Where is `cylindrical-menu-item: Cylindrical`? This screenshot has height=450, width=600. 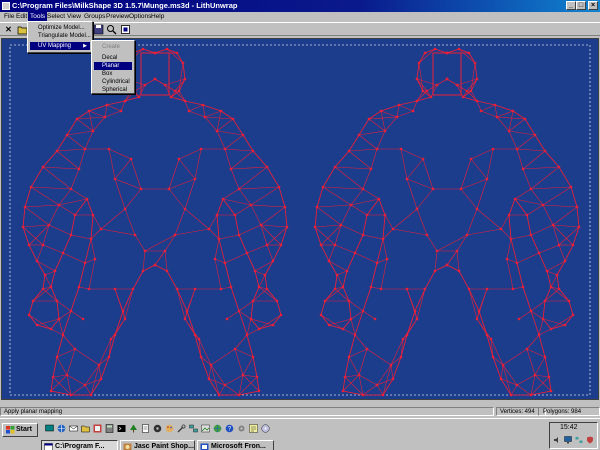 cylindrical-menu-item: Cylindrical is located at coordinates (113, 82).